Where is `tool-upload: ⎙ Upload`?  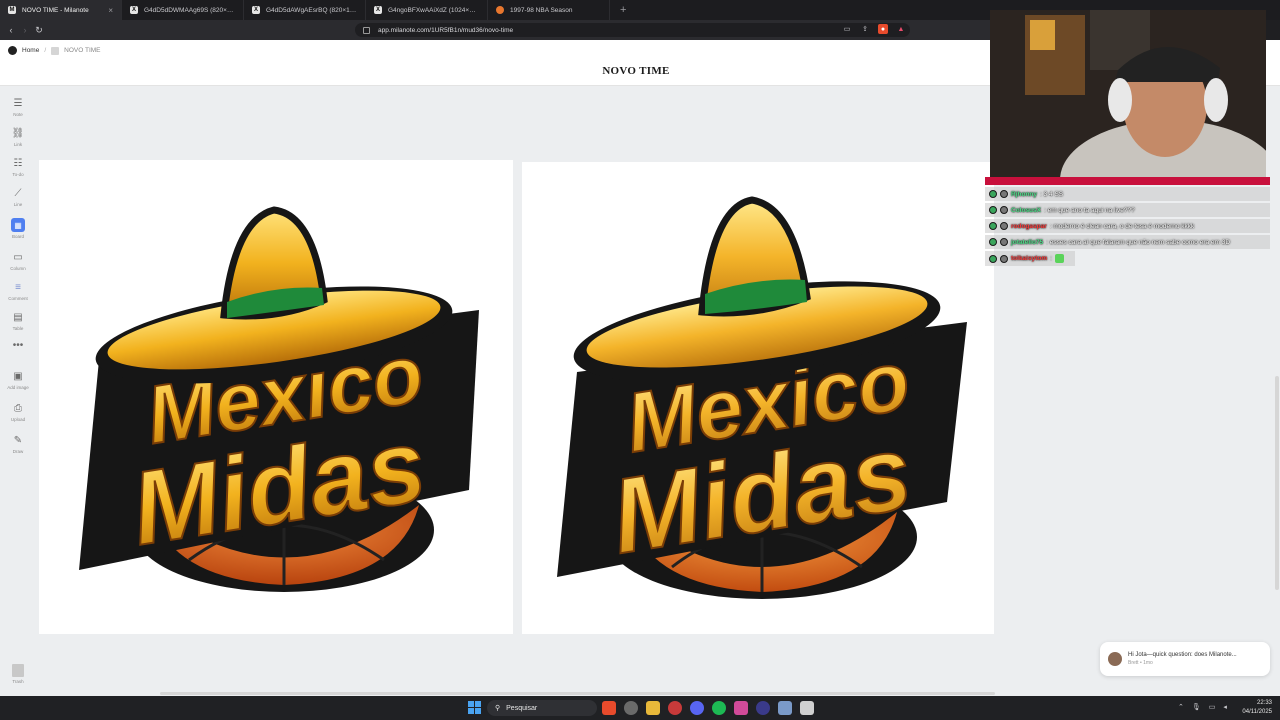
tool-upload: ⎙ Upload is located at coordinates (18, 412).